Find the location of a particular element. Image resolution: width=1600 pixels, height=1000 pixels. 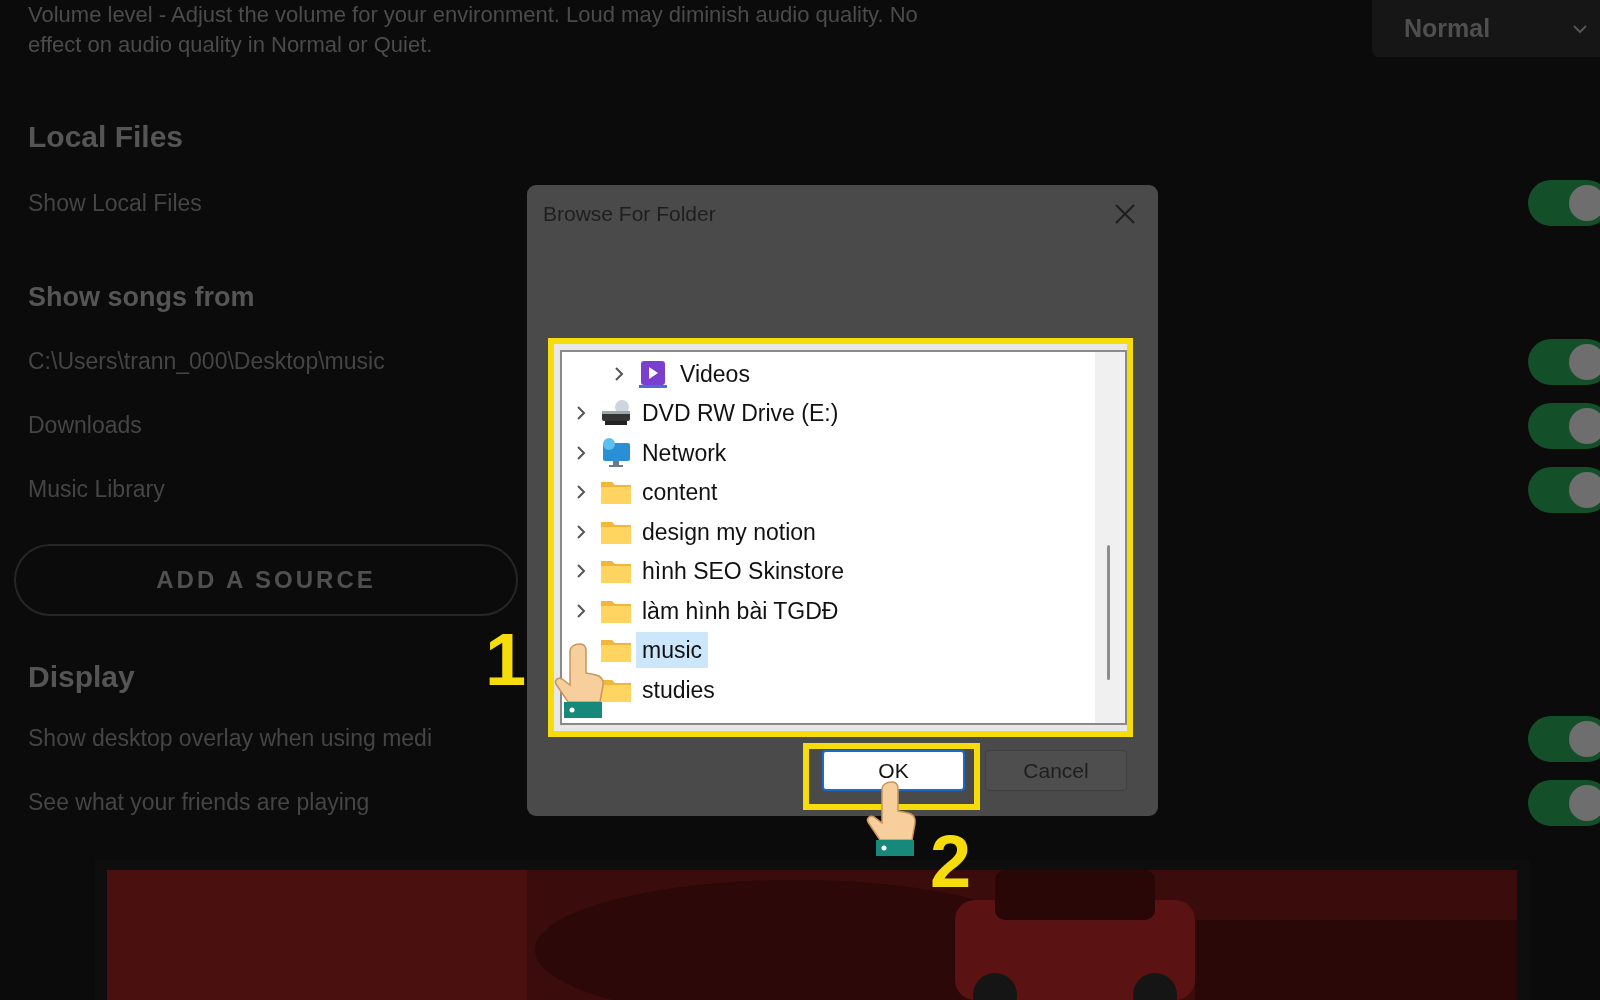

setting-label: C:\Users\trann_000\Desktop\music is located at coordinates (206, 362).